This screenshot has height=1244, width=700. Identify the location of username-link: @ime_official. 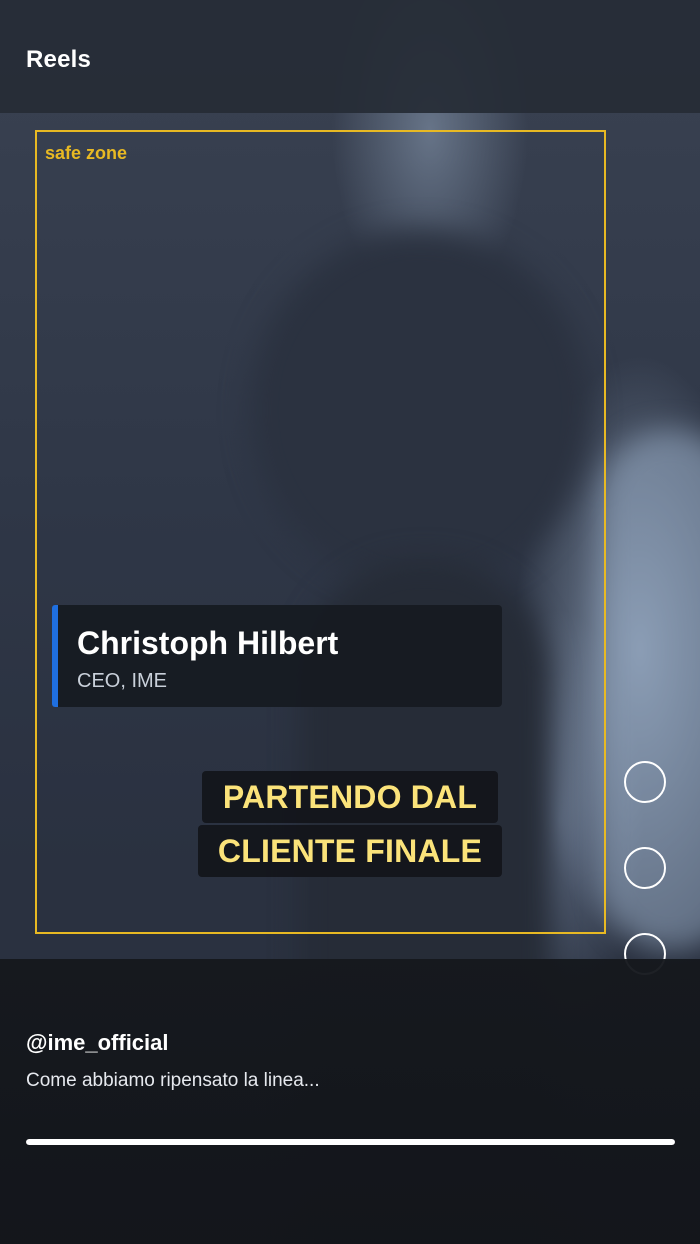
(97, 1043).